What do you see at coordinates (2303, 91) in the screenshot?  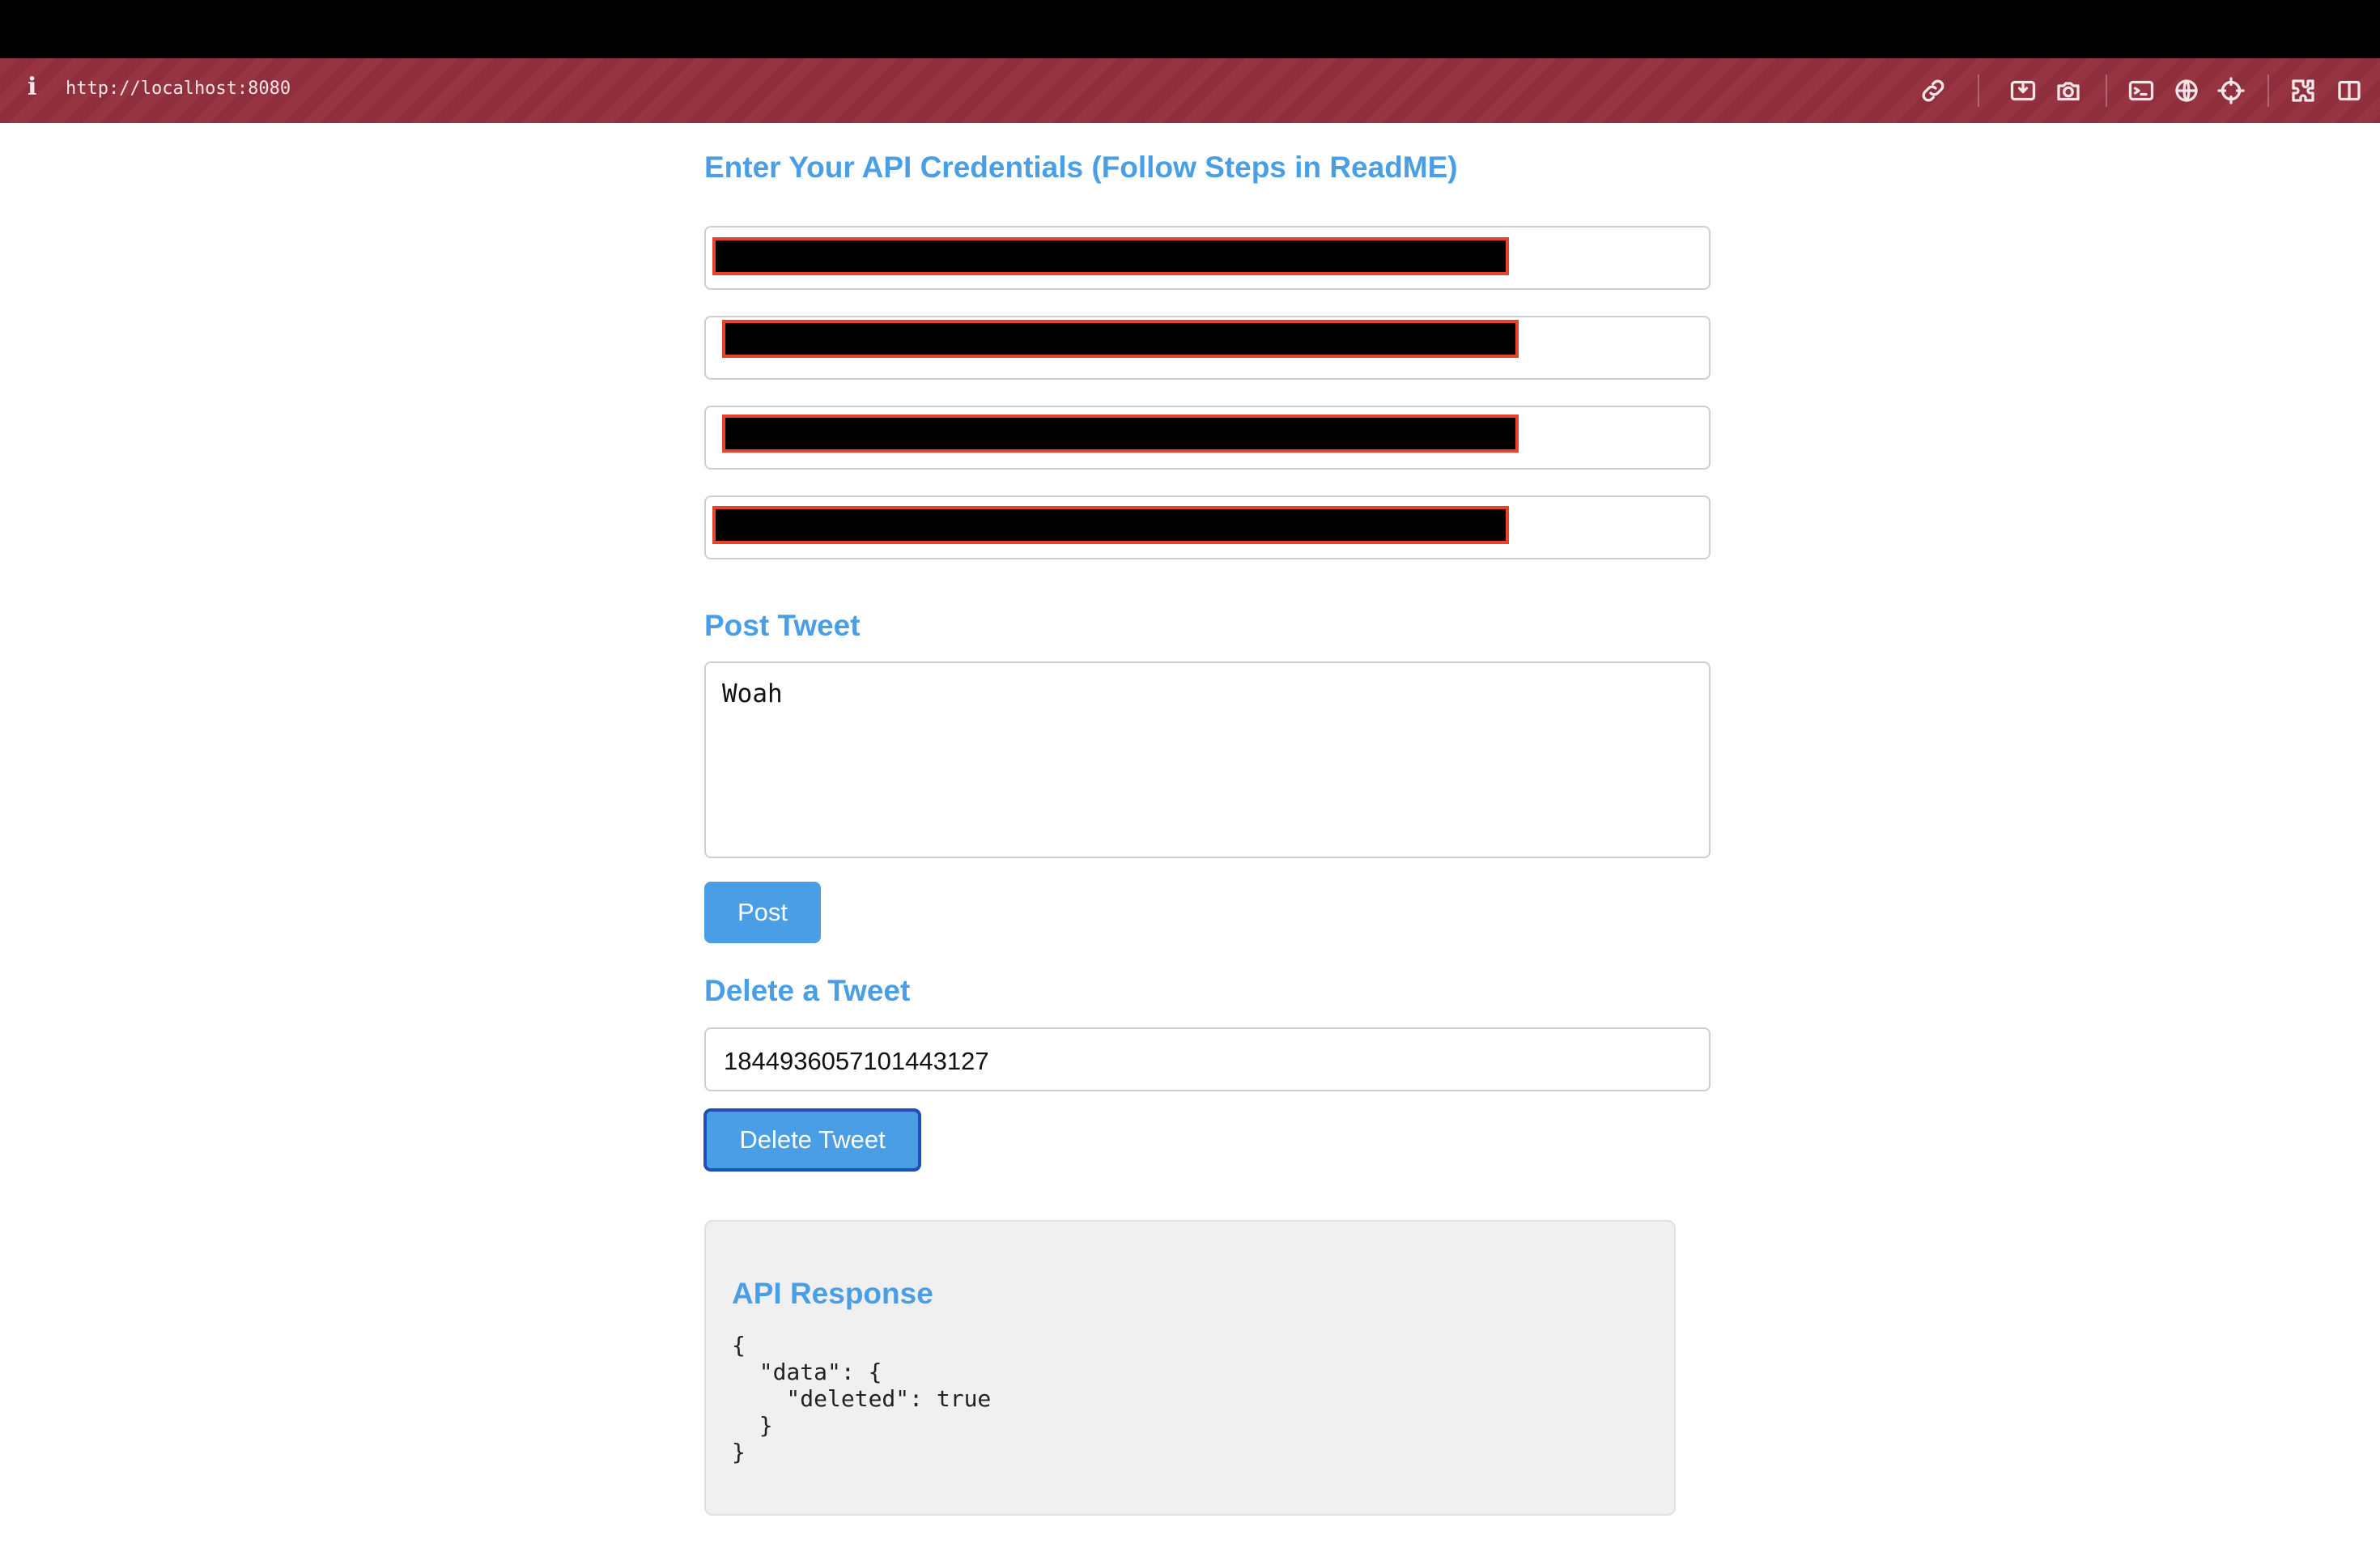 I see `extensions-icon` at bounding box center [2303, 91].